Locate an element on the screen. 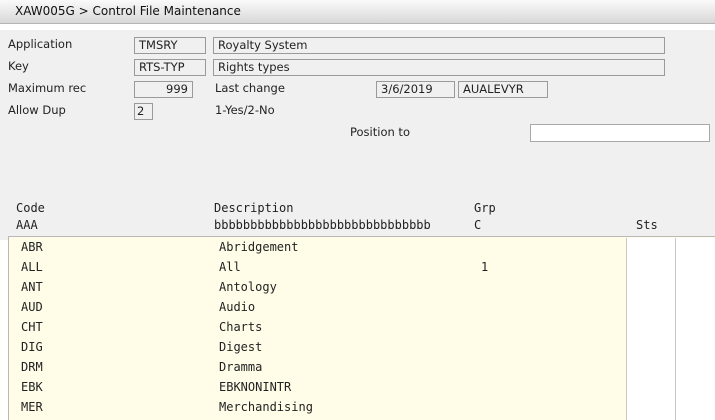 Image resolution: width=715 pixels, height=420 pixels. application-label: Application is located at coordinates (40, 44).